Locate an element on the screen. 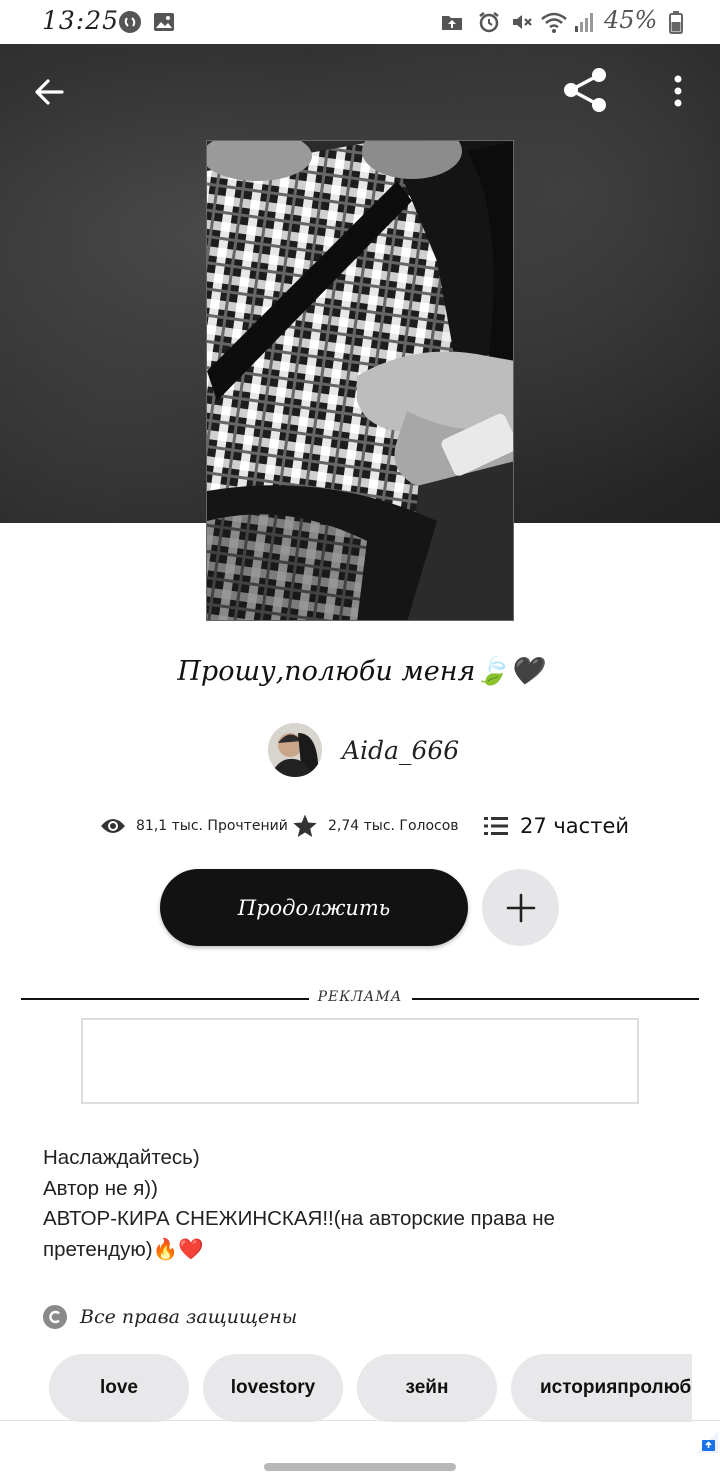  share-icon is located at coordinates (585, 90).